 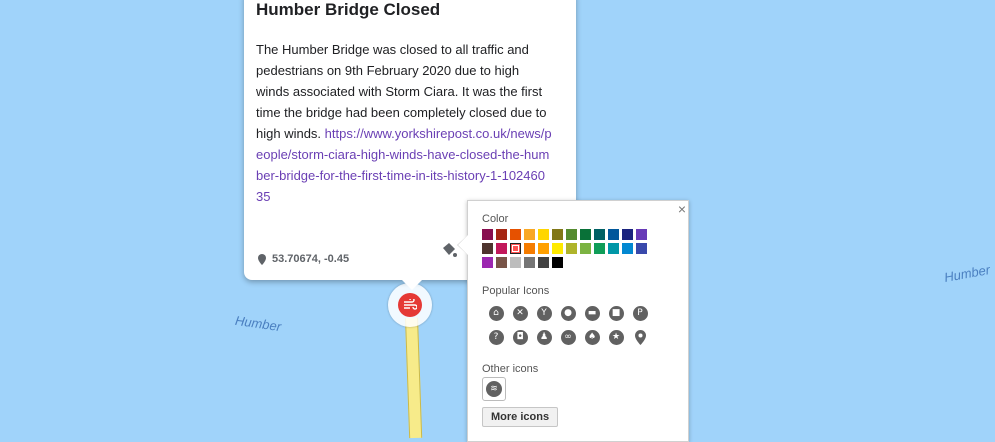 What do you see at coordinates (592, 313) in the screenshot?
I see `hotel-icon: ▬` at bounding box center [592, 313].